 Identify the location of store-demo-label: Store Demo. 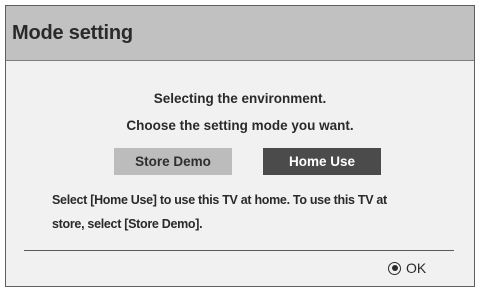
(173, 161).